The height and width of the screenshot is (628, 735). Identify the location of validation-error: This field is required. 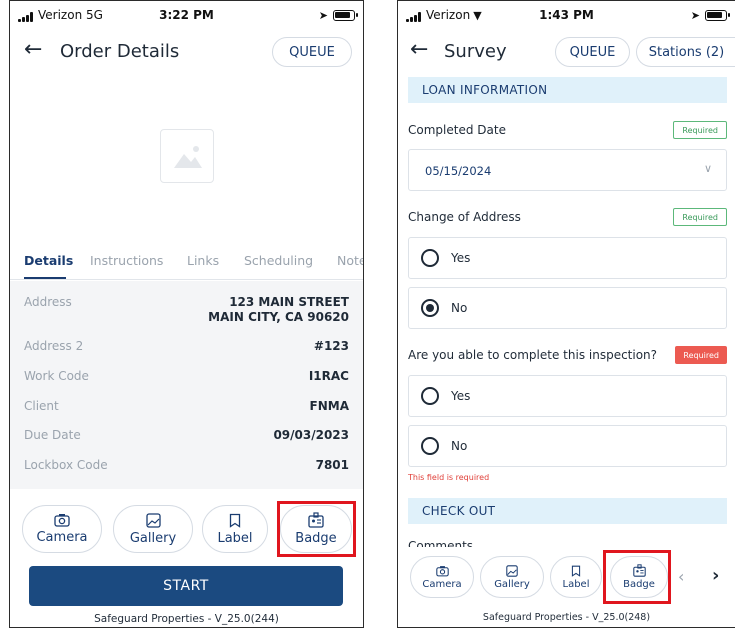
(449, 477).